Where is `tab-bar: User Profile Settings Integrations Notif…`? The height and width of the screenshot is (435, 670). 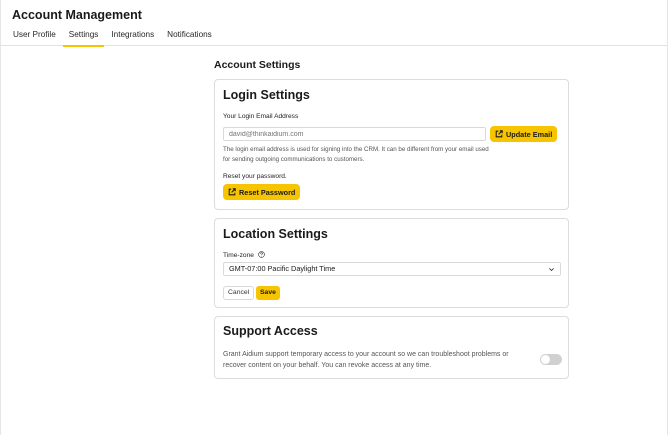 tab-bar: User Profile Settings Integrations Notif… is located at coordinates (334, 37).